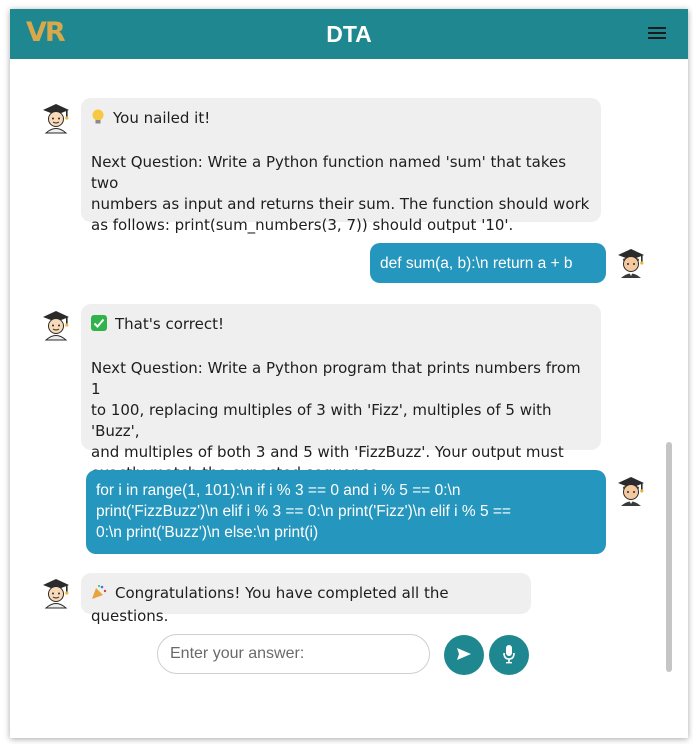 The width and height of the screenshot is (693, 744). Describe the element at coordinates (169, 324) in the screenshot. I see `status-text: That's correct!` at that location.